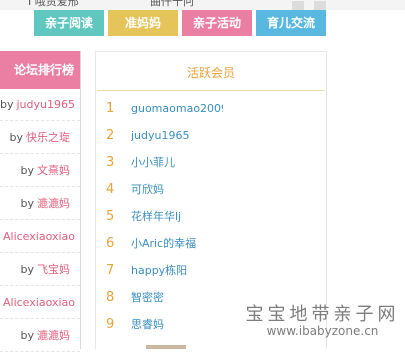 This screenshot has width=405, height=352. What do you see at coordinates (110, 162) in the screenshot?
I see `member-rank: 3` at bounding box center [110, 162].